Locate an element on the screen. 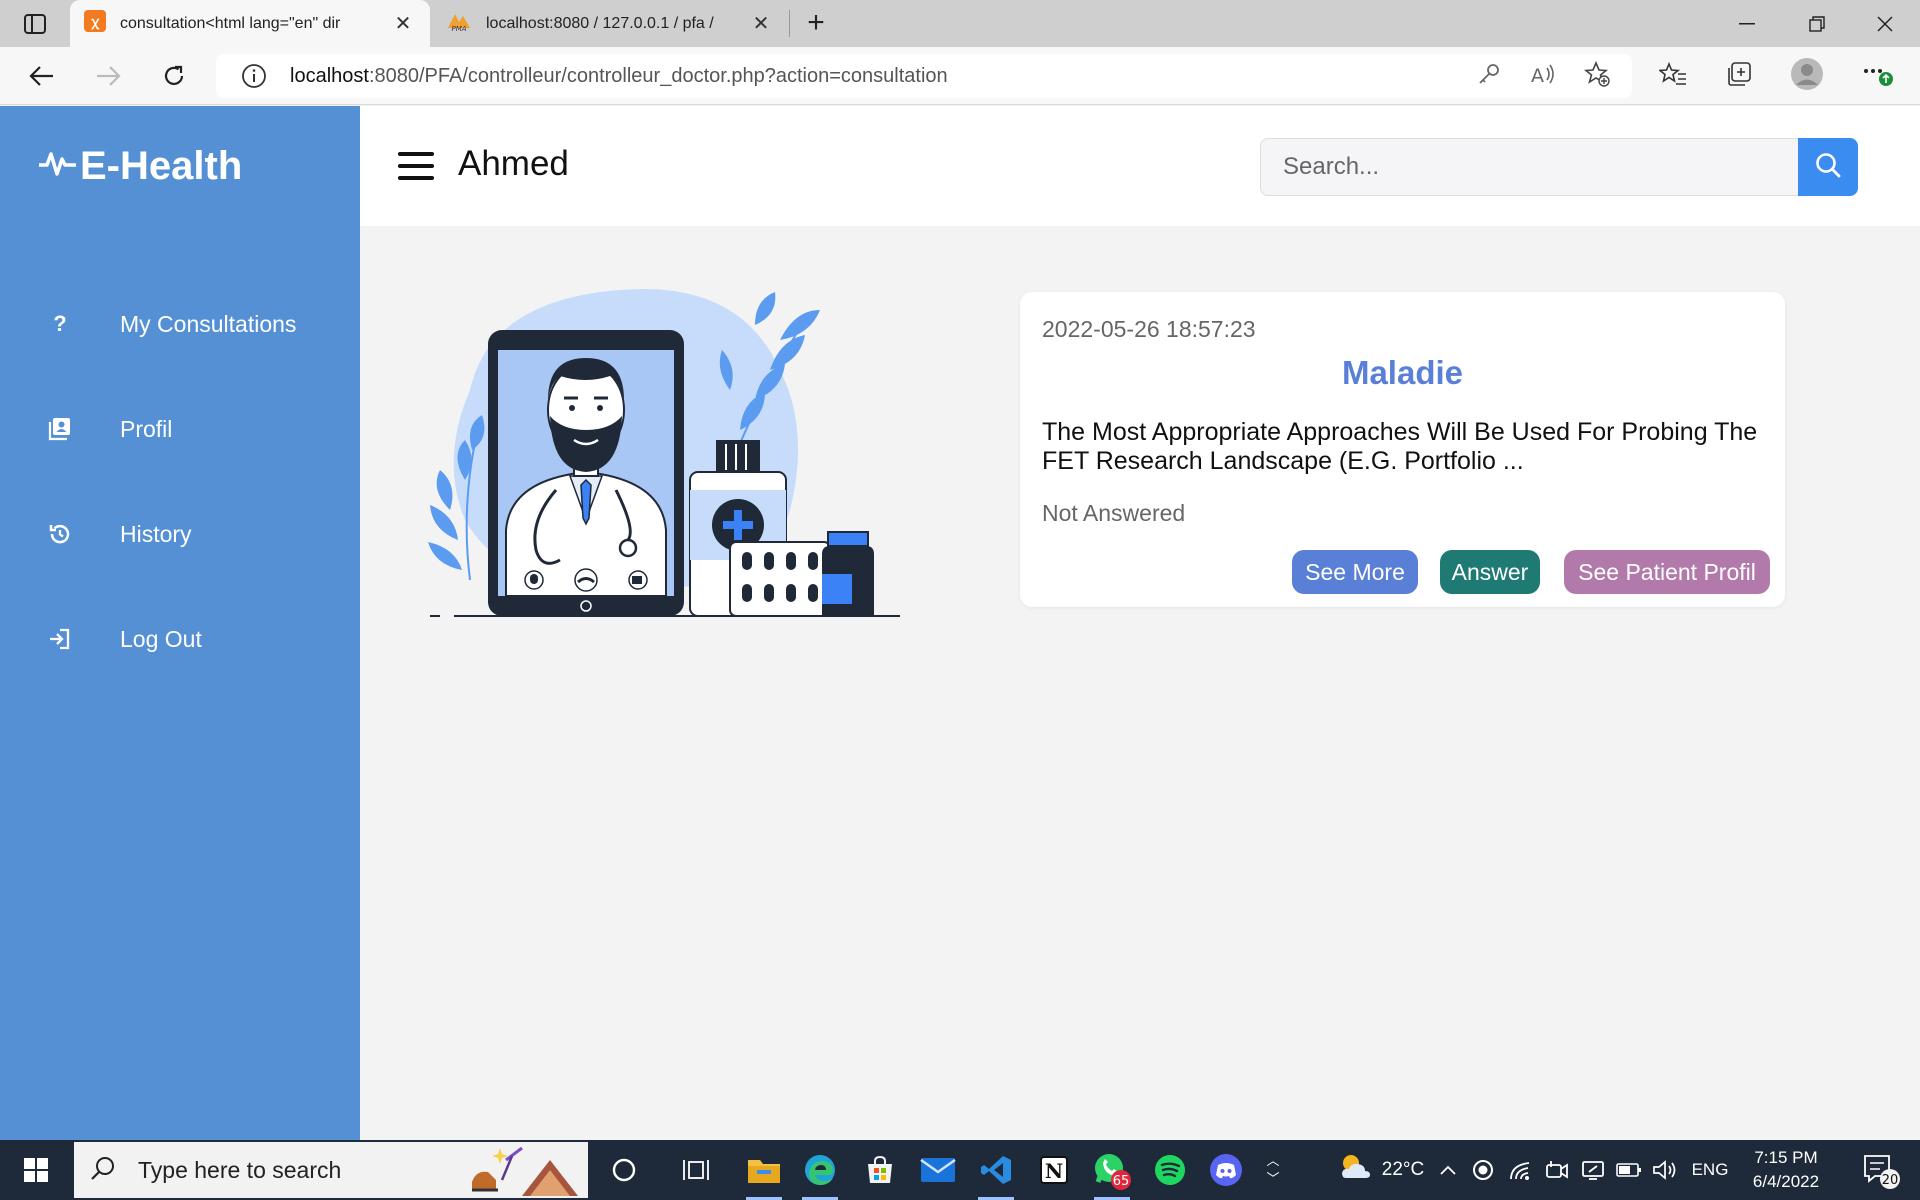 The width and height of the screenshot is (1920, 1200). wifi-icon is located at coordinates (1521, 1170).